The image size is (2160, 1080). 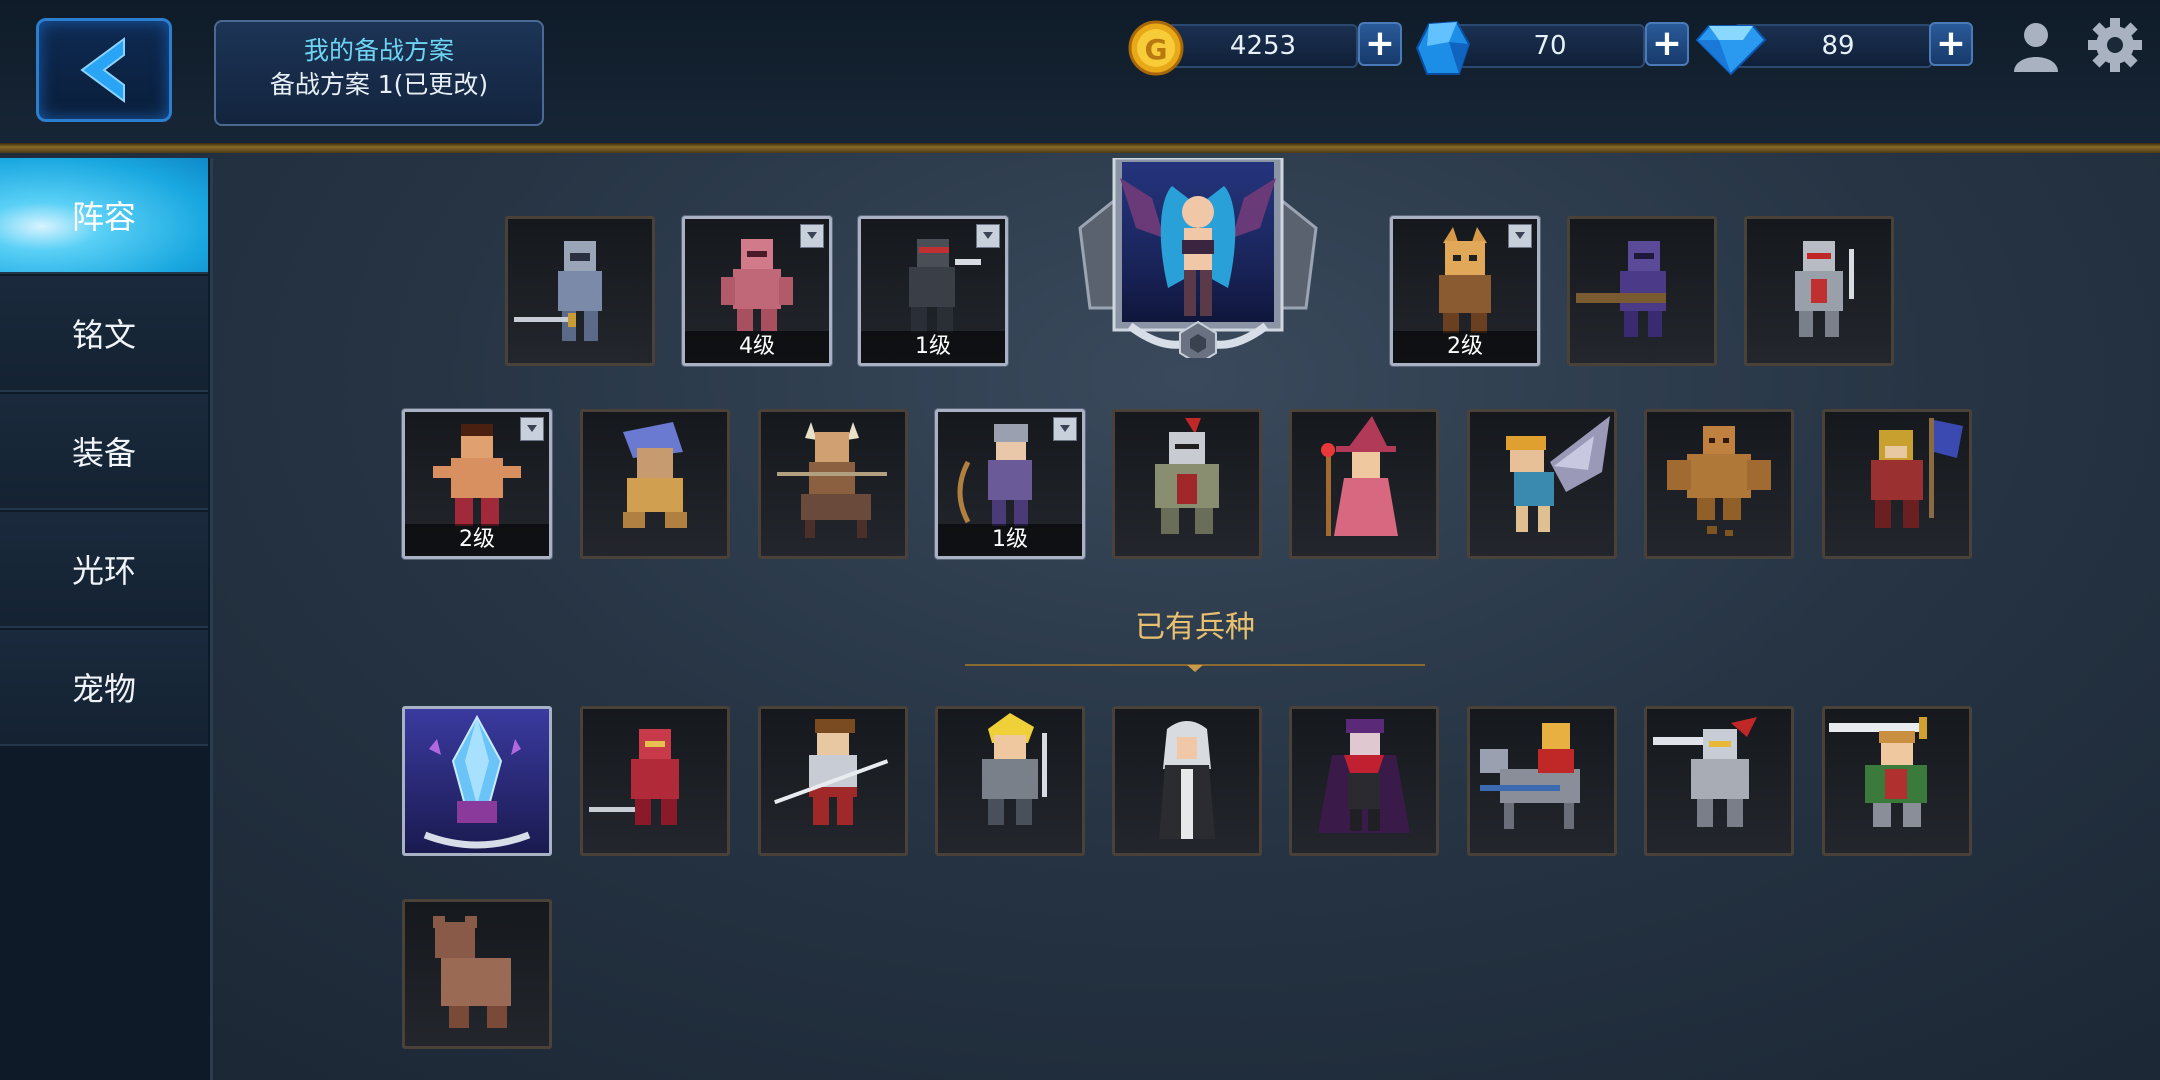 I want to click on golem-icon, so click(x=1719, y=481).